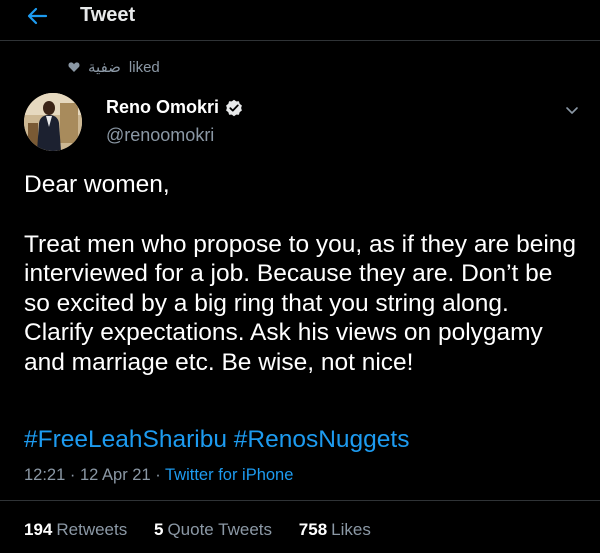 Image resolution: width=600 pixels, height=553 pixels. Describe the element at coordinates (313, 529) in the screenshot. I see `likes-count: 758` at that location.